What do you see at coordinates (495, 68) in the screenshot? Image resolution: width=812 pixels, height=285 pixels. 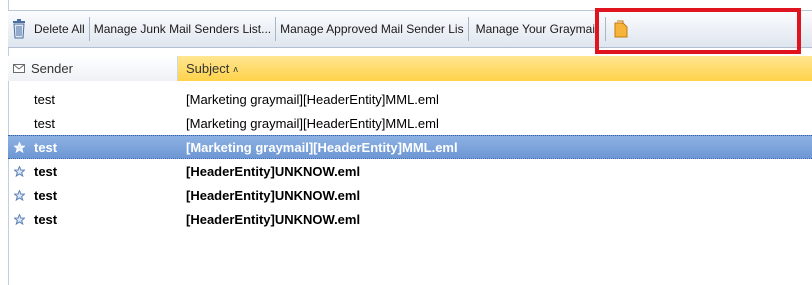 I see `subject-column-header: Subject ʌ` at bounding box center [495, 68].